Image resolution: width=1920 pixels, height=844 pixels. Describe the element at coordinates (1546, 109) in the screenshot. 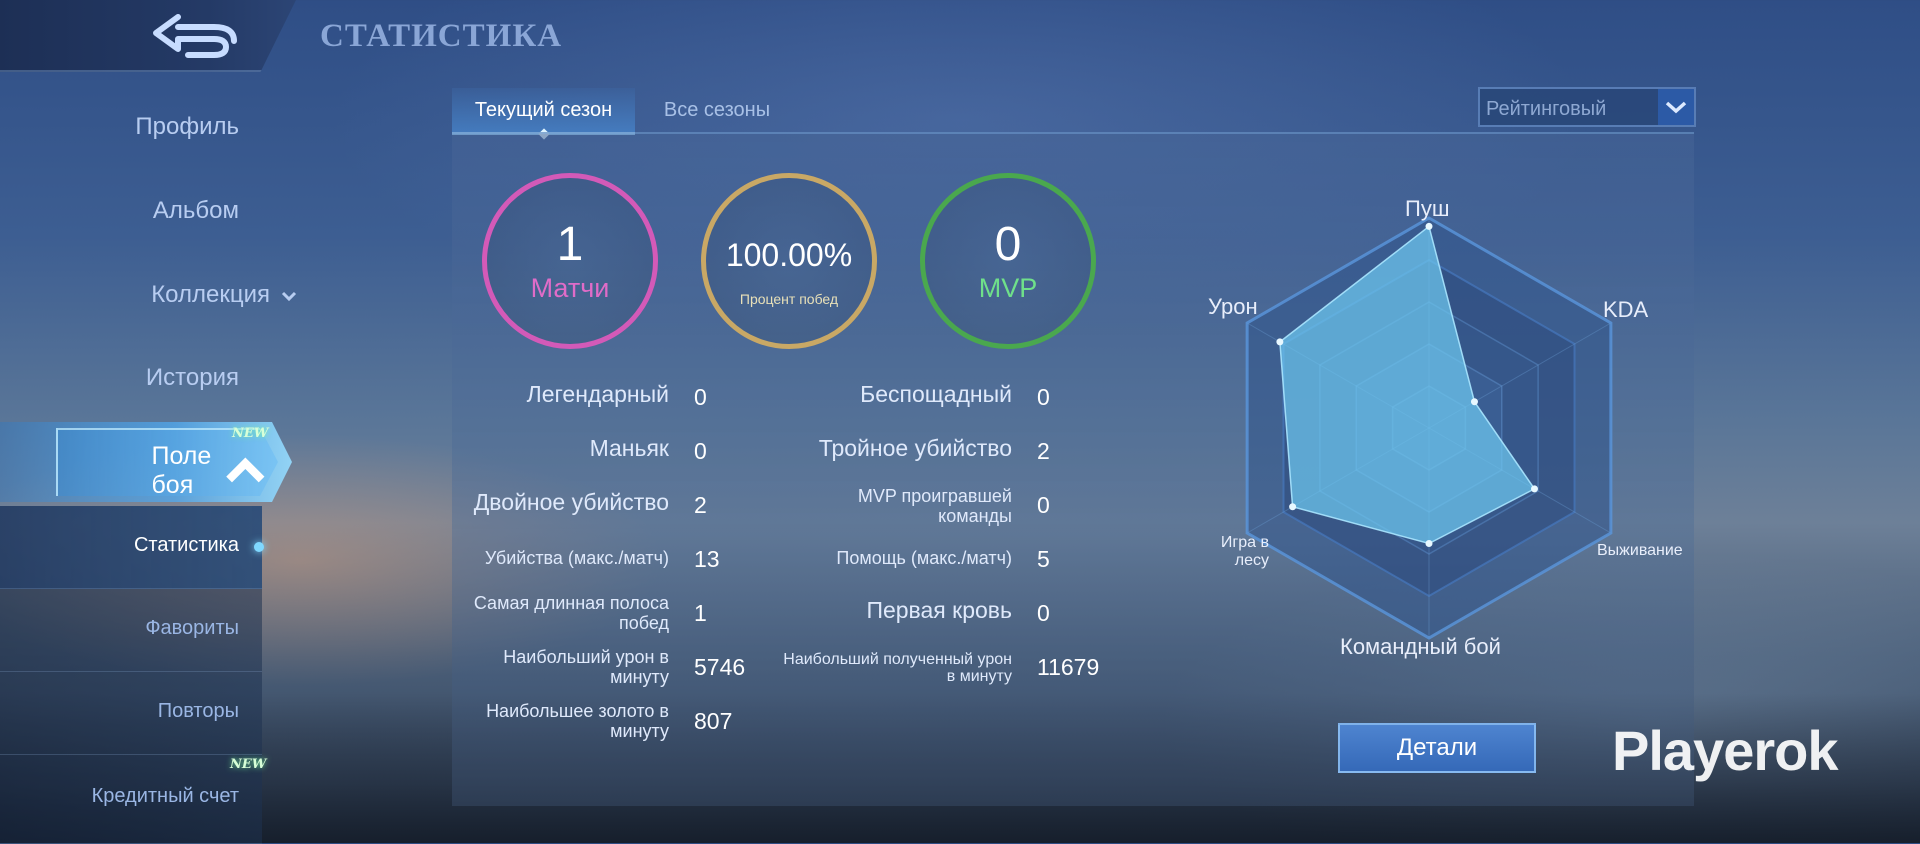

I see `mode-select-value: Рейтинговый` at that location.